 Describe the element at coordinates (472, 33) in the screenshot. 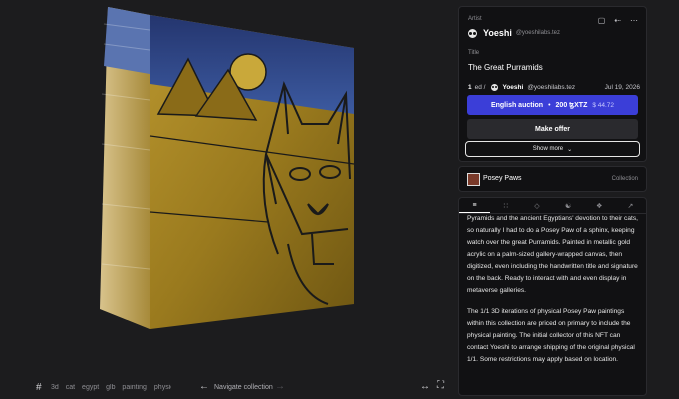

I see `artist-avatar` at that location.